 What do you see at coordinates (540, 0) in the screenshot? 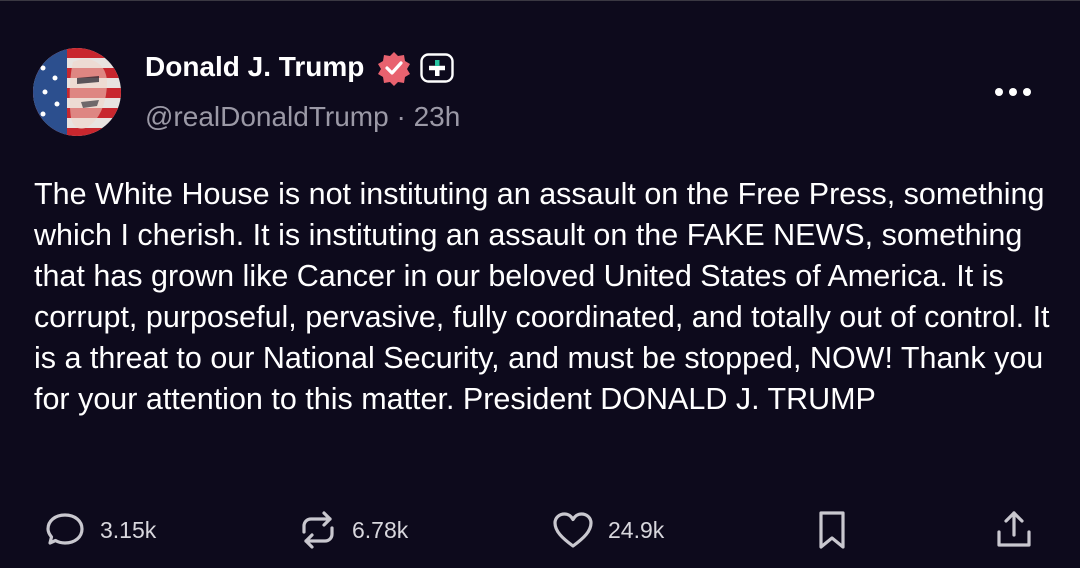
I see `top-divider` at bounding box center [540, 0].